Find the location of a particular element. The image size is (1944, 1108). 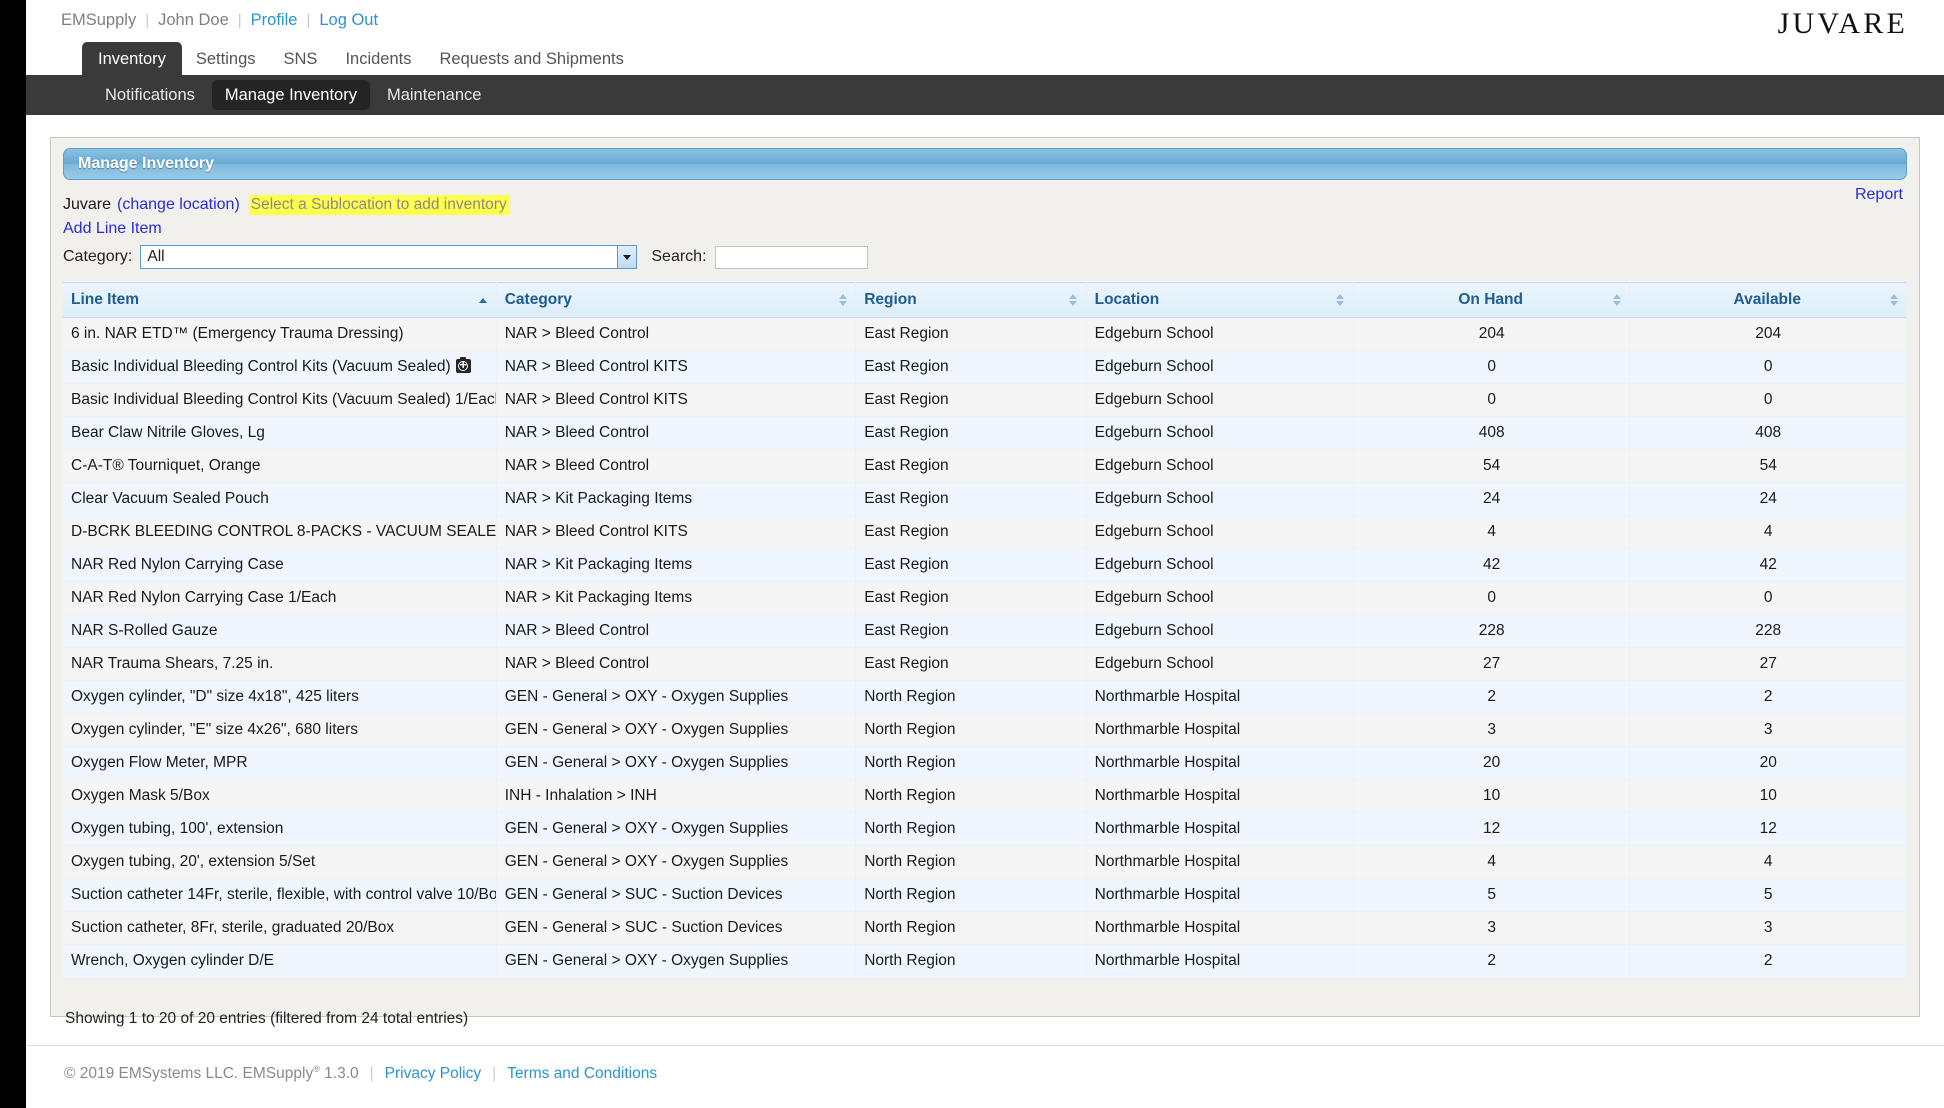

on-hand-cell: 228 is located at coordinates (1492, 631).